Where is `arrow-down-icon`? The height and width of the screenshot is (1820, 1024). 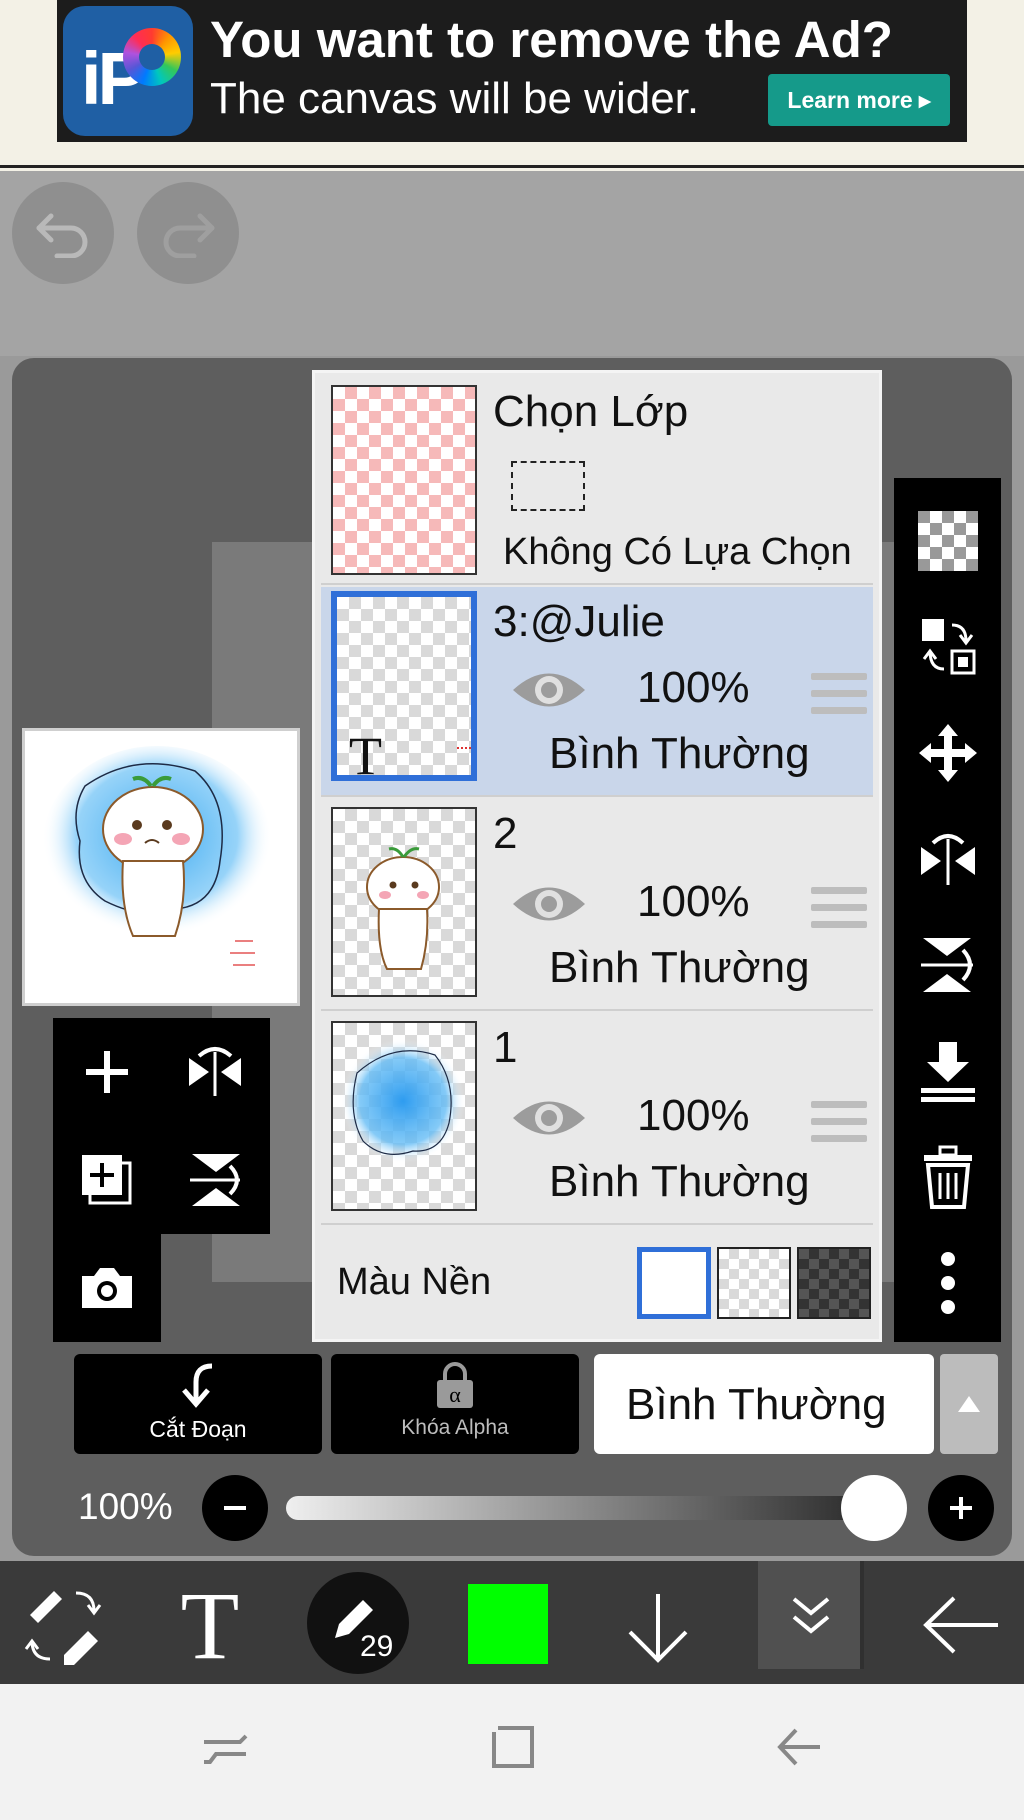
arrow-down-icon is located at coordinates (658, 1628).